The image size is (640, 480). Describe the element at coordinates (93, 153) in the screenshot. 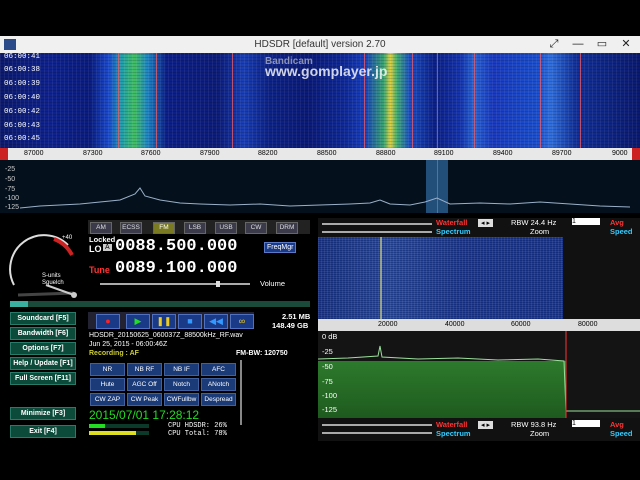

I see `scale-label: 87300` at that location.